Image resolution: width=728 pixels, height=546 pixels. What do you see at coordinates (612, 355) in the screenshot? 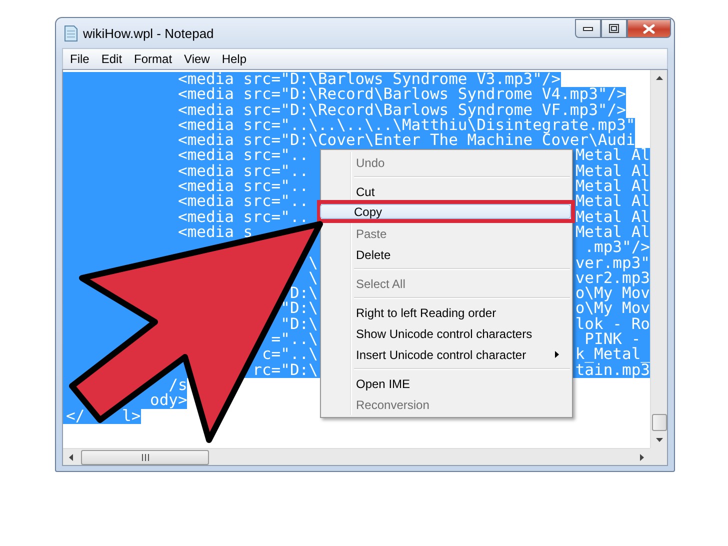
I see `code-text: k_Metal_` at bounding box center [612, 355].